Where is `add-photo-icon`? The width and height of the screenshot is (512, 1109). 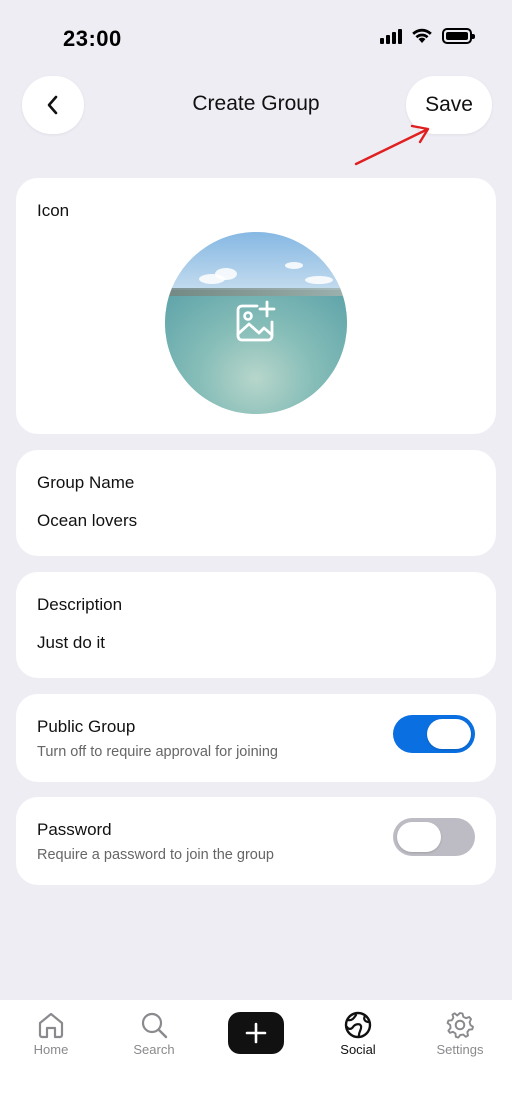 add-photo-icon is located at coordinates (256, 321).